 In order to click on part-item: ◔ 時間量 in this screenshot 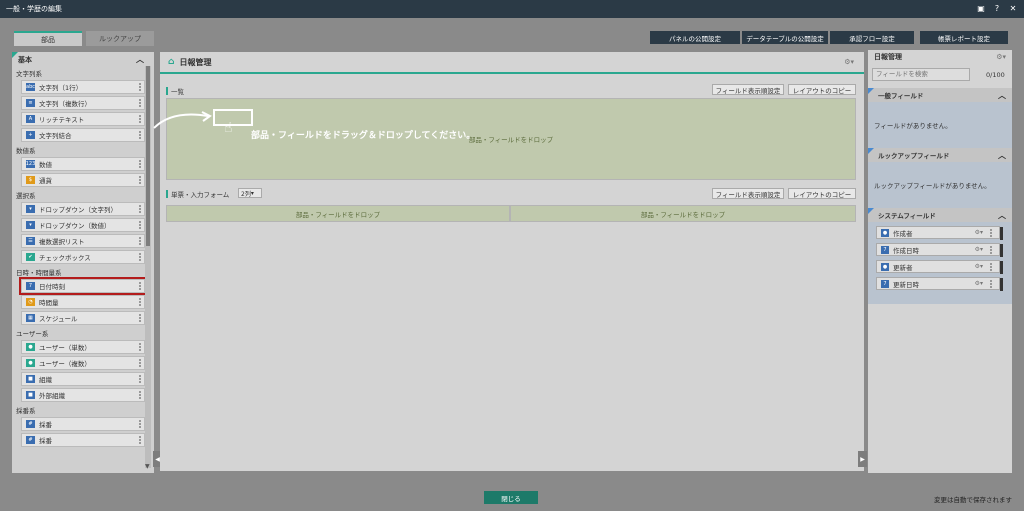, I will do `click(83, 302)`.